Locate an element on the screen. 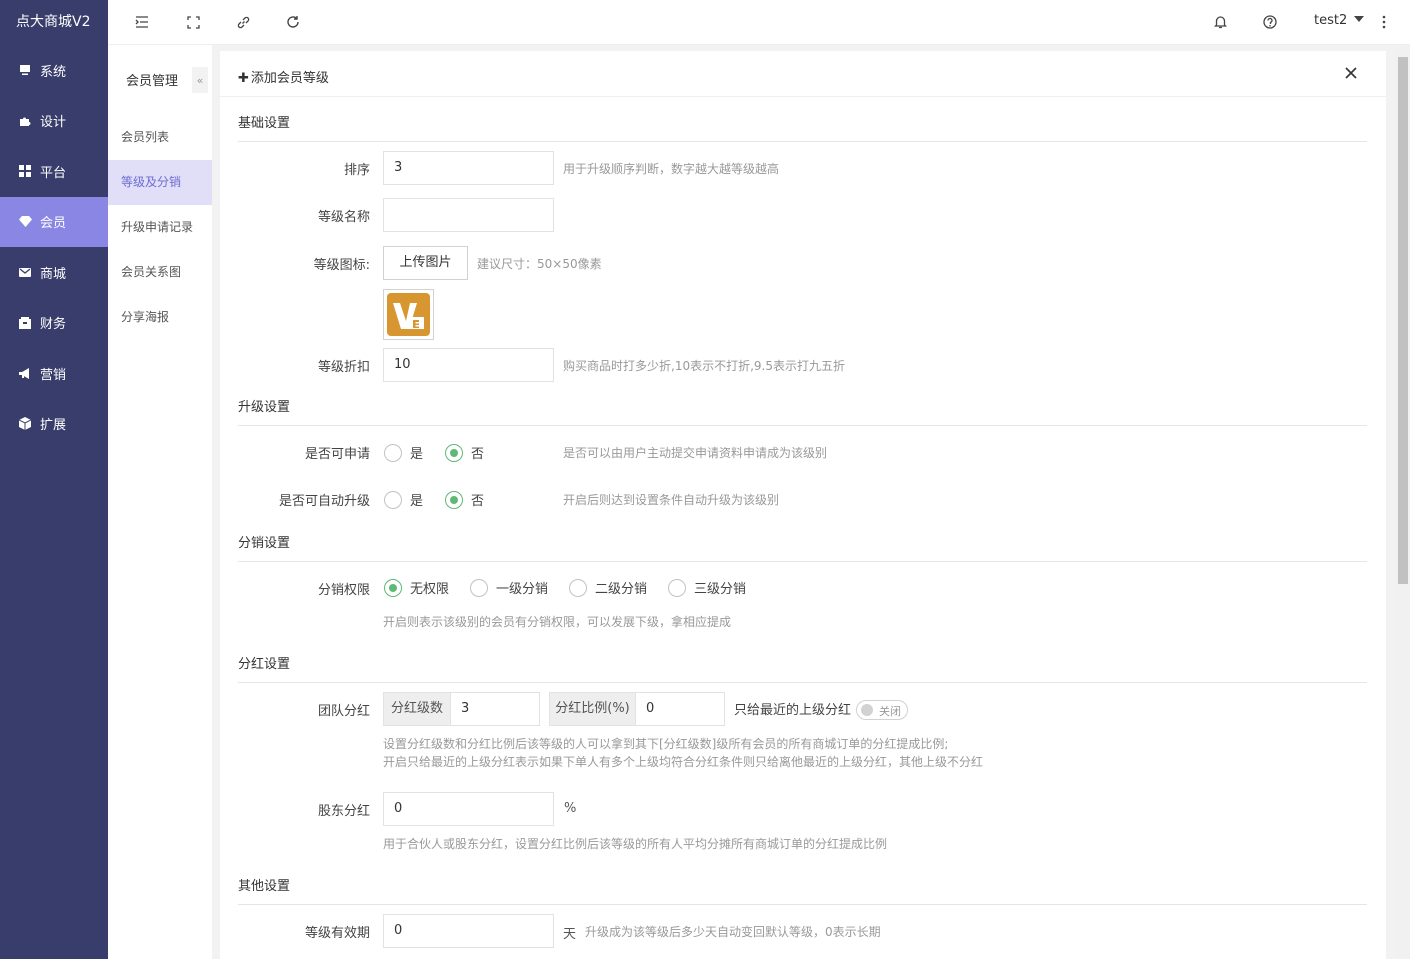 This screenshot has height=959, width=1410. submenu-item-member-list: 会员列表 is located at coordinates (160, 137).